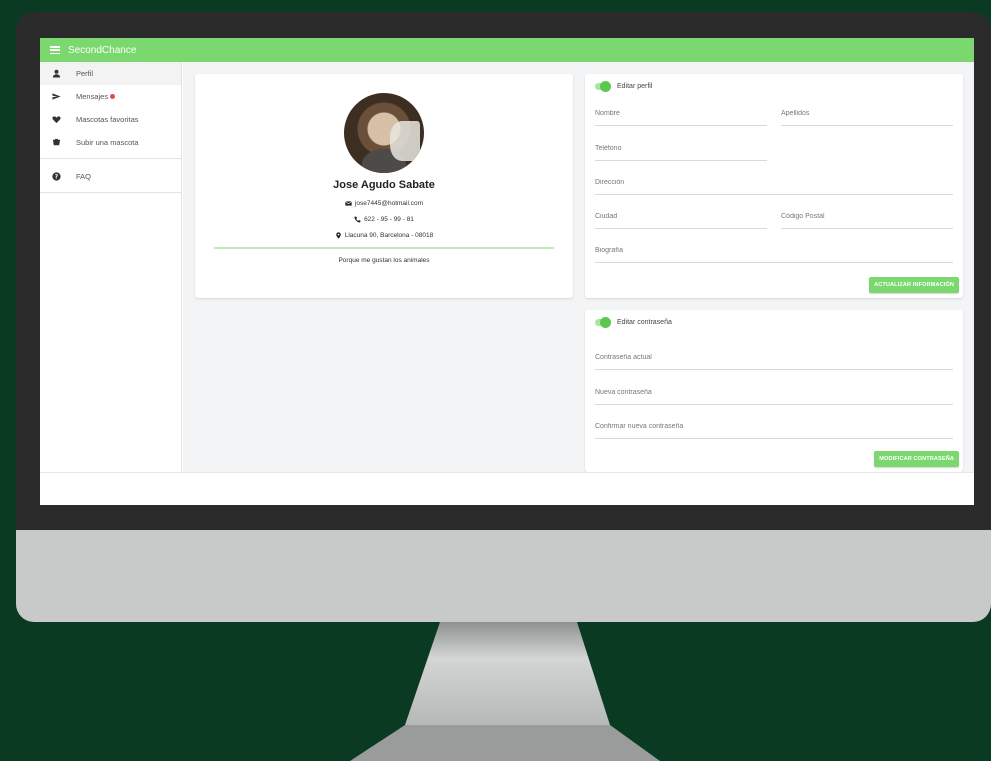 This screenshot has height=761, width=991. What do you see at coordinates (102, 50) in the screenshot?
I see `app-title: SecondChance` at bounding box center [102, 50].